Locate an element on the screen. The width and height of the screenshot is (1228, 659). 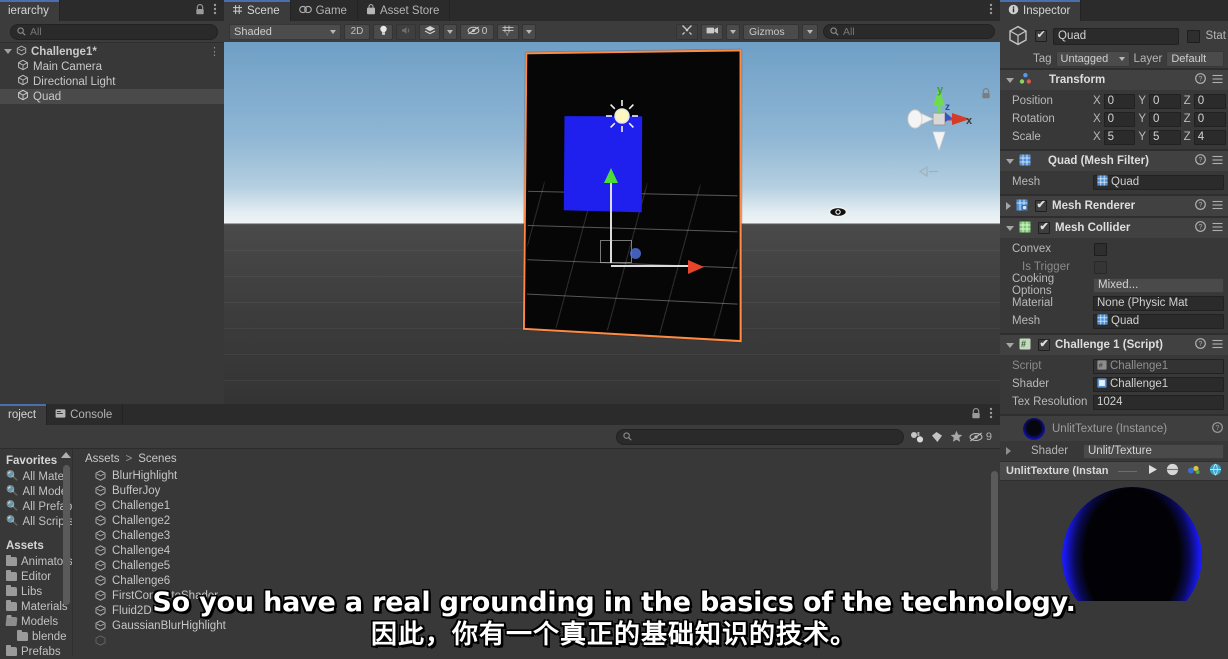
move-gizmo-y-arrow-icon is located at coordinates (611, 175).